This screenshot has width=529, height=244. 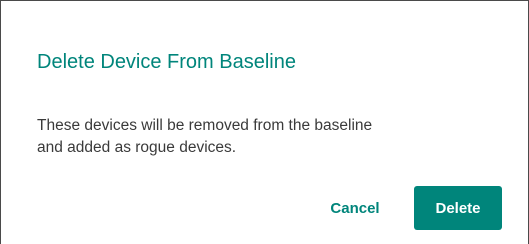 I want to click on dialog-message-line-2: and added as rogue devices., so click(x=137, y=147).